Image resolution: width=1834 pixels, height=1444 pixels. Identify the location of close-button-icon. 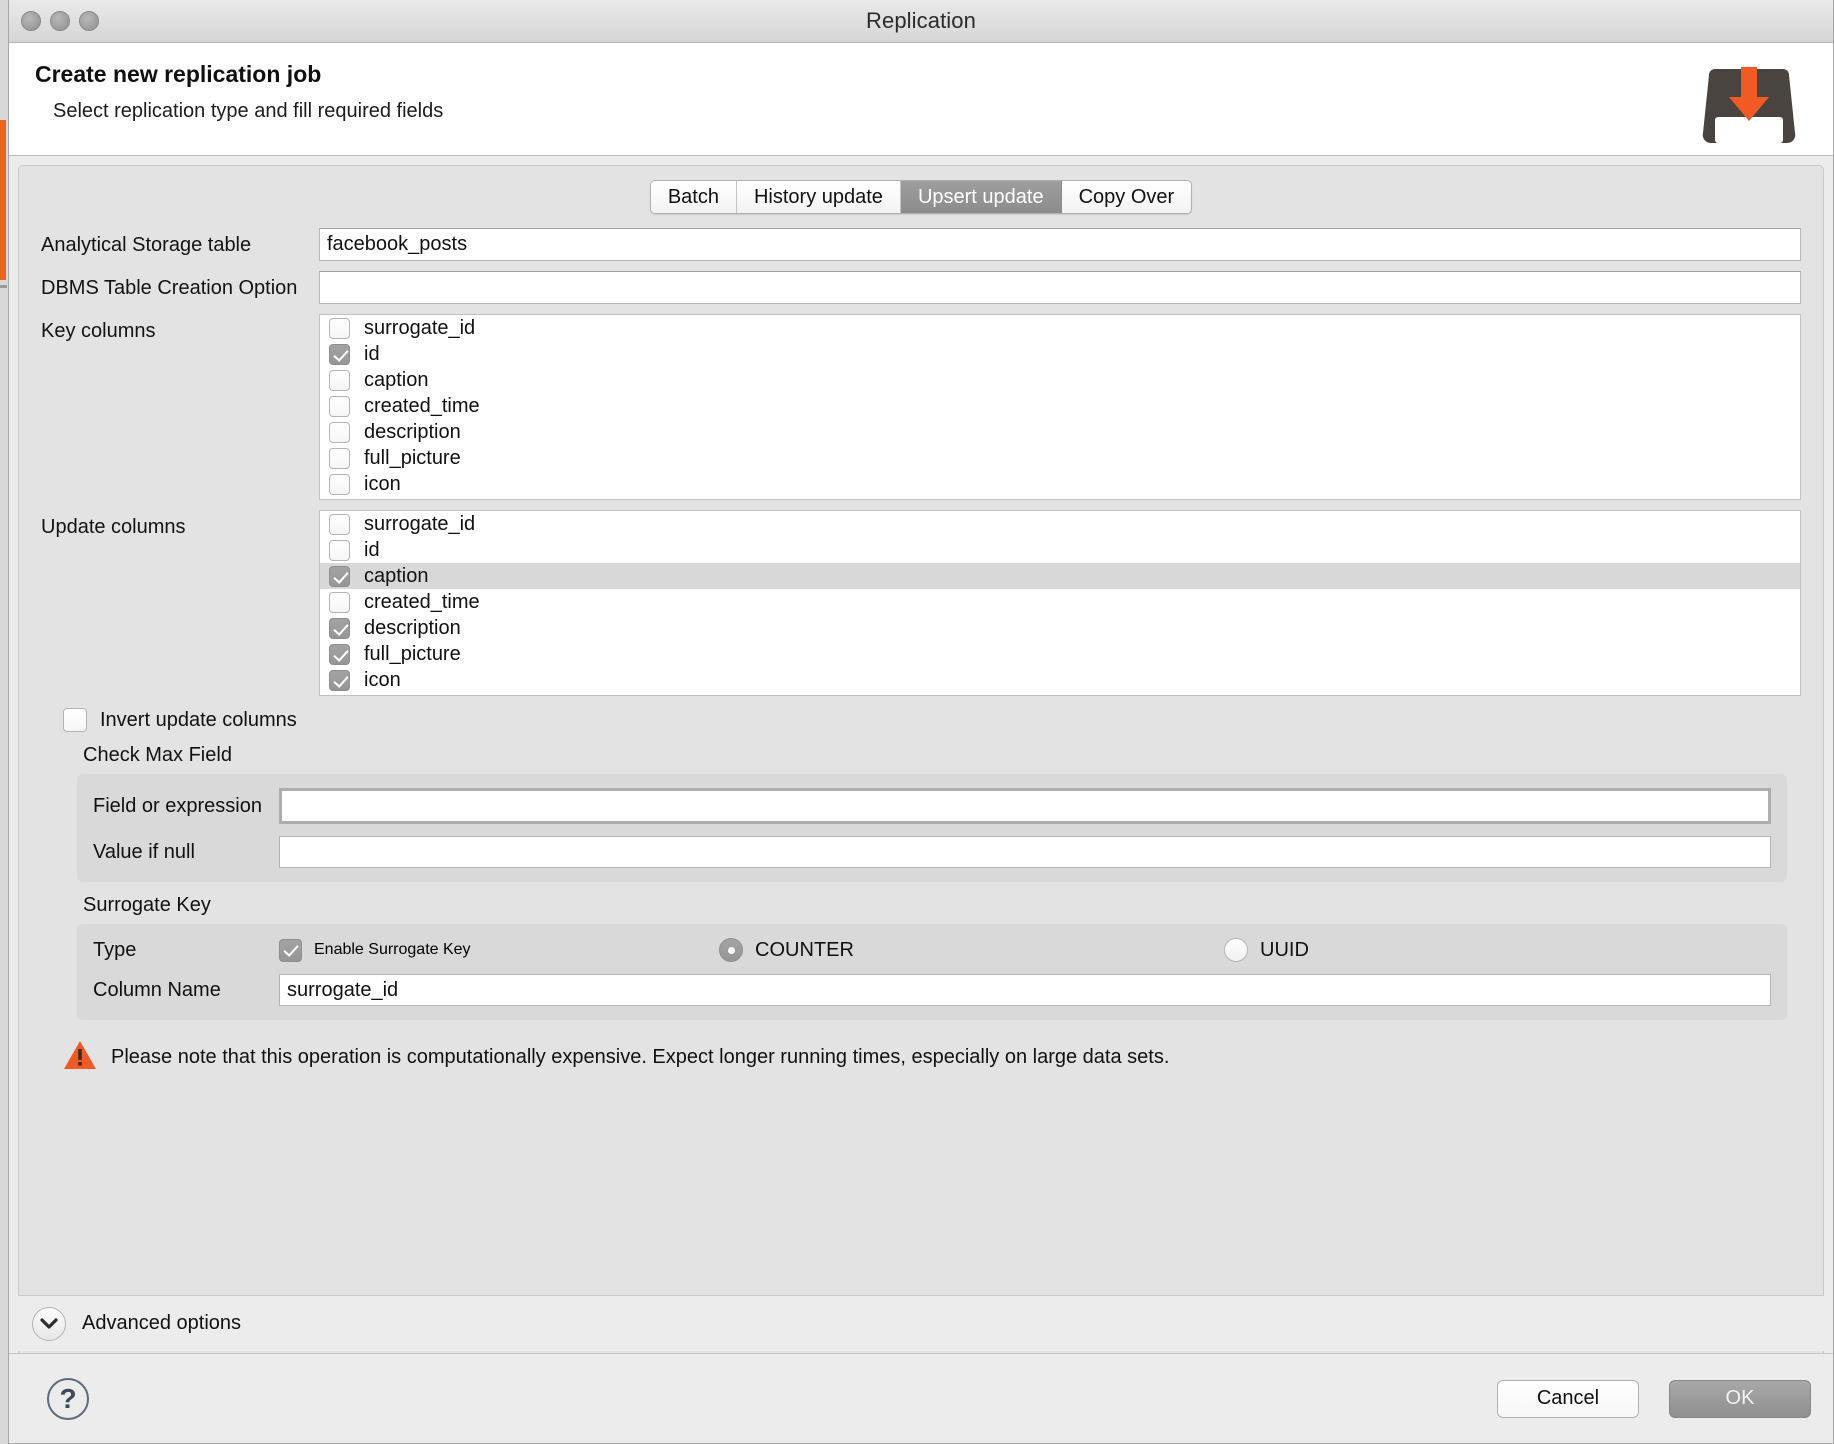
(31, 21).